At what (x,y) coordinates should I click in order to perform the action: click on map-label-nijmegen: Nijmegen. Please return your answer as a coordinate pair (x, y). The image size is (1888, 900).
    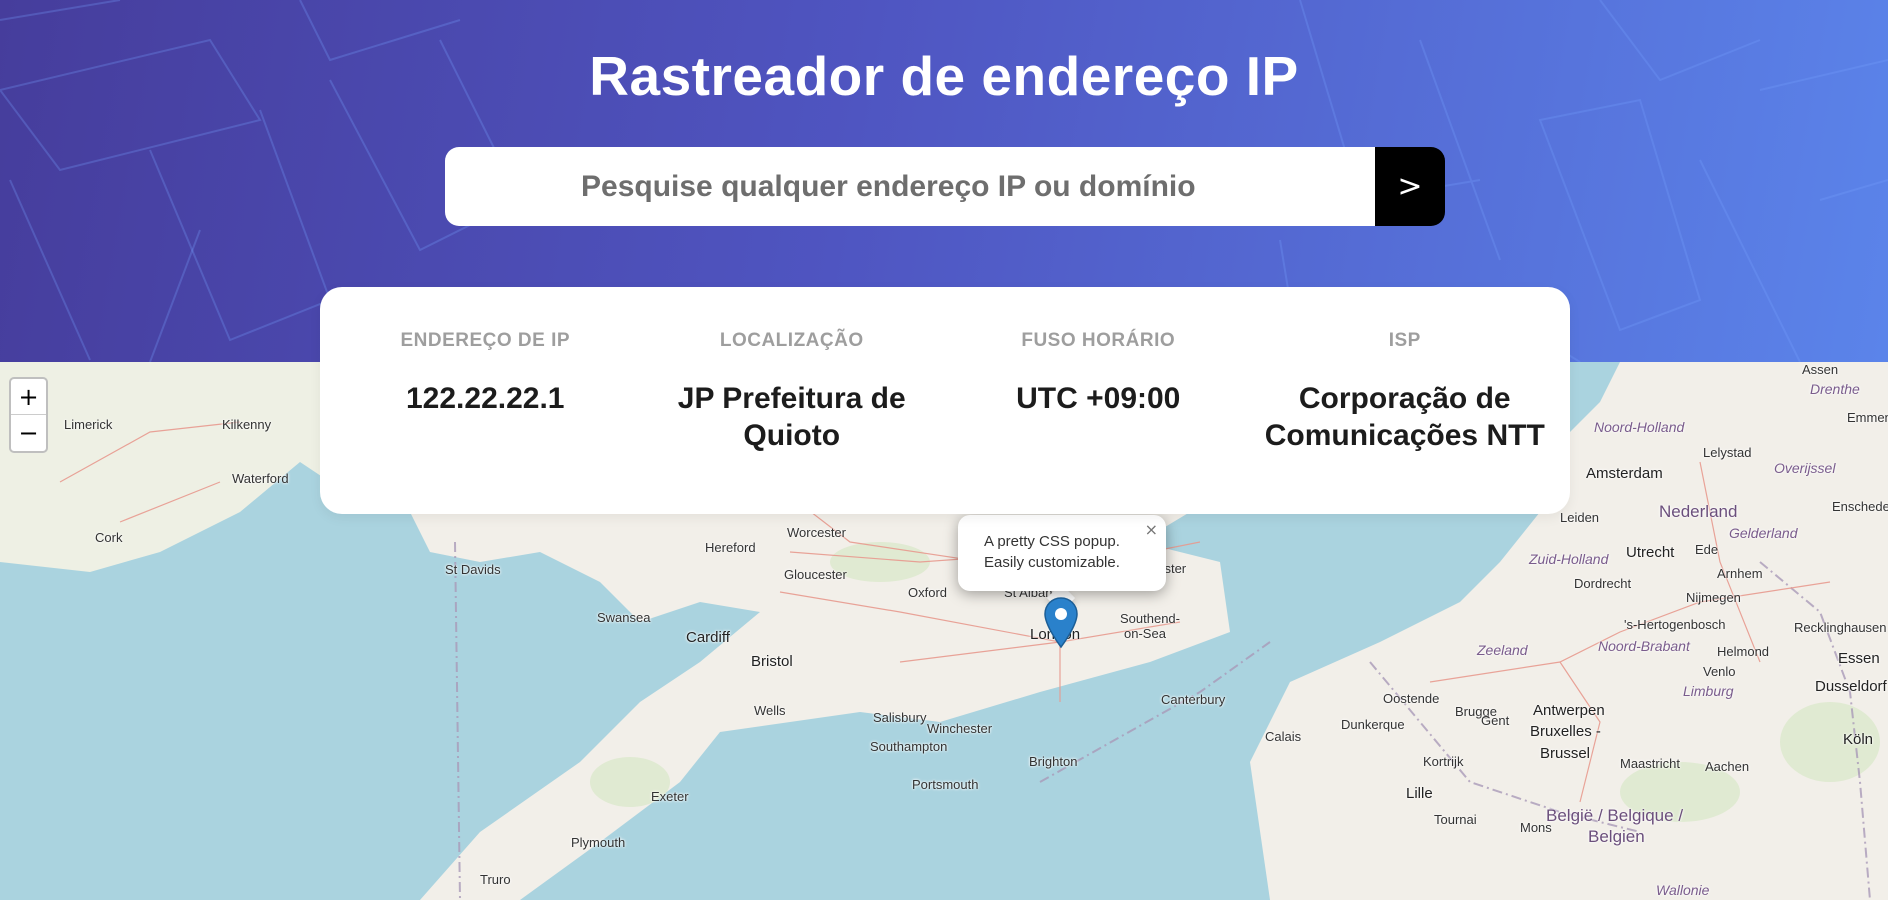
    Looking at the image, I should click on (1713, 597).